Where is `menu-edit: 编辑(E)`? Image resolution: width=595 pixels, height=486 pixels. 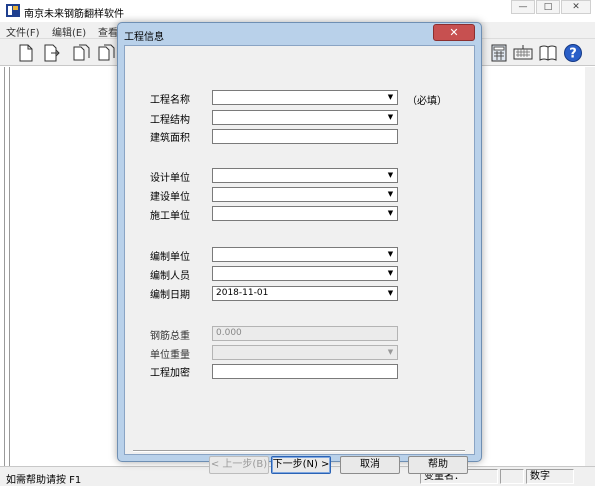
menu-edit: 编辑(E) is located at coordinates (69, 31).